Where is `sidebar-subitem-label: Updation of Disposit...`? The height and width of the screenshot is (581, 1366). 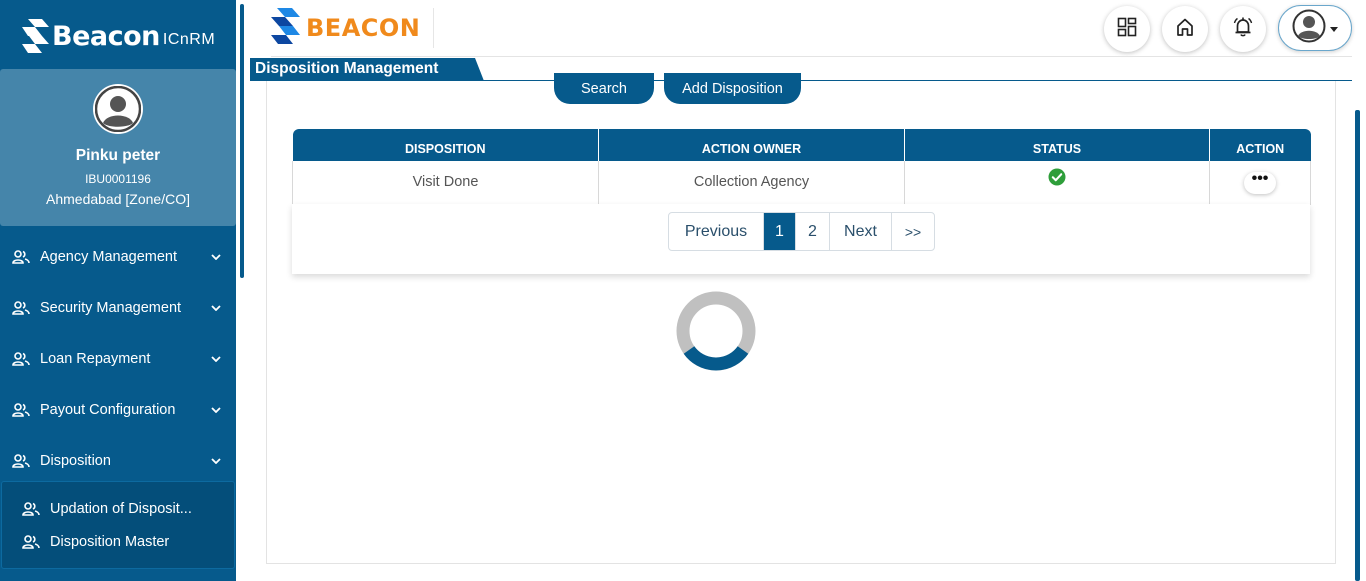 sidebar-subitem-label: Updation of Disposit... is located at coordinates (121, 508).